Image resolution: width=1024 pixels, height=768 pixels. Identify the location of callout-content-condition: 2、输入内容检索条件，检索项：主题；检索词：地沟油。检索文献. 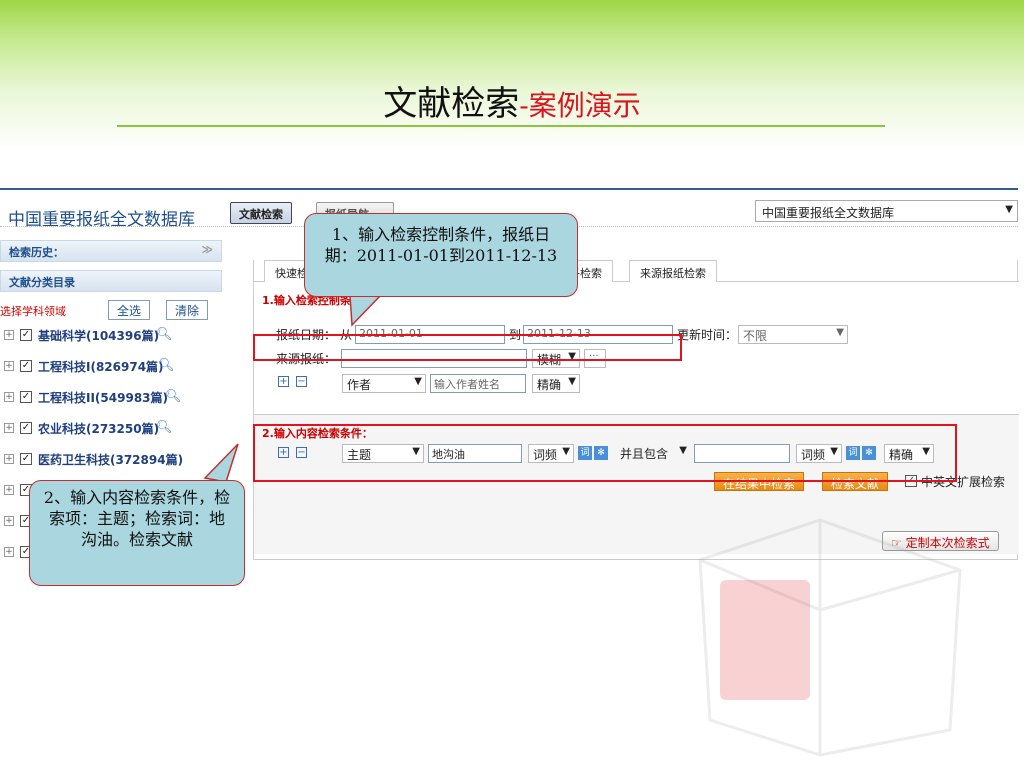
(137, 533).